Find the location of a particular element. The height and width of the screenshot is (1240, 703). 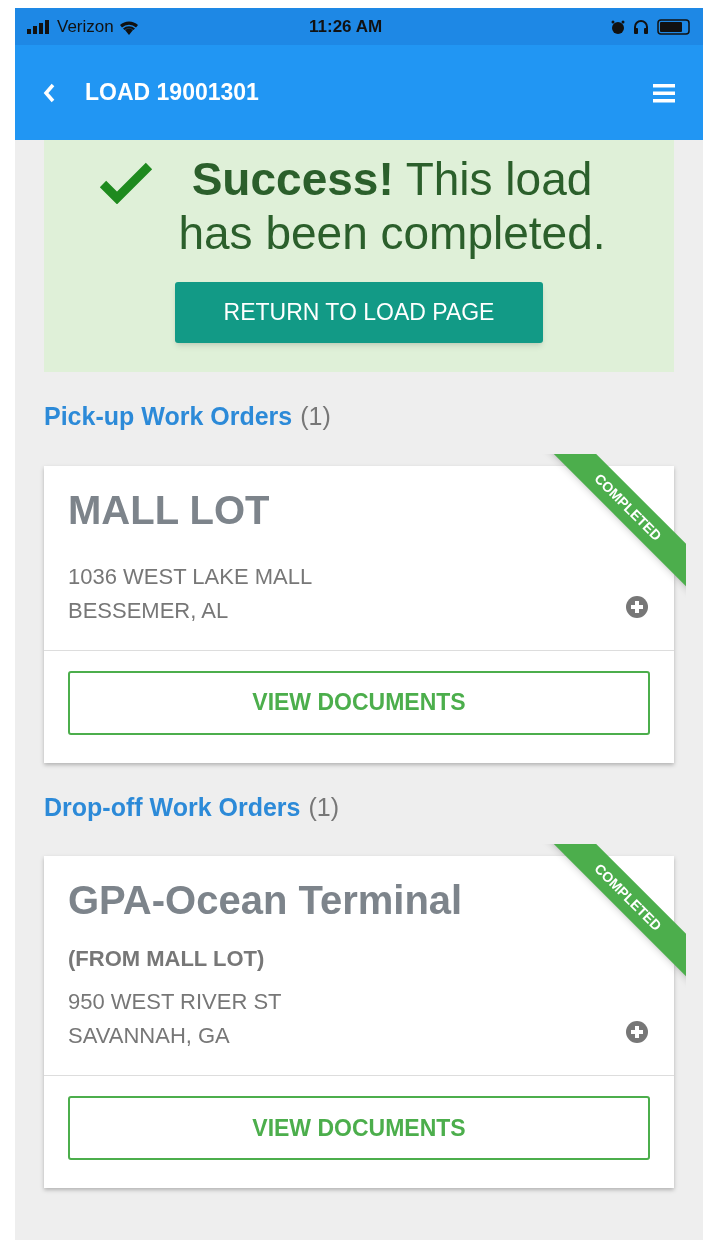

location-name: GPA-Ocean Terminal is located at coordinates (265, 900).